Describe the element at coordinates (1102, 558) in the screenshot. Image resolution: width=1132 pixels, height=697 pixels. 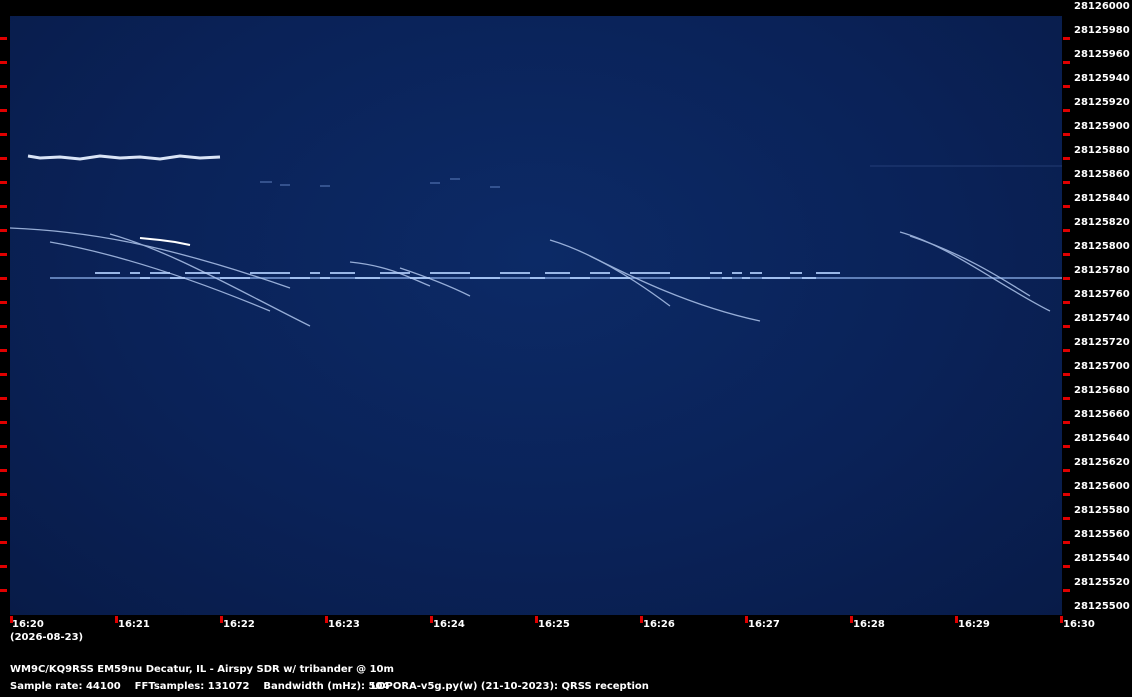
I see `freq-label: 28125540` at that location.